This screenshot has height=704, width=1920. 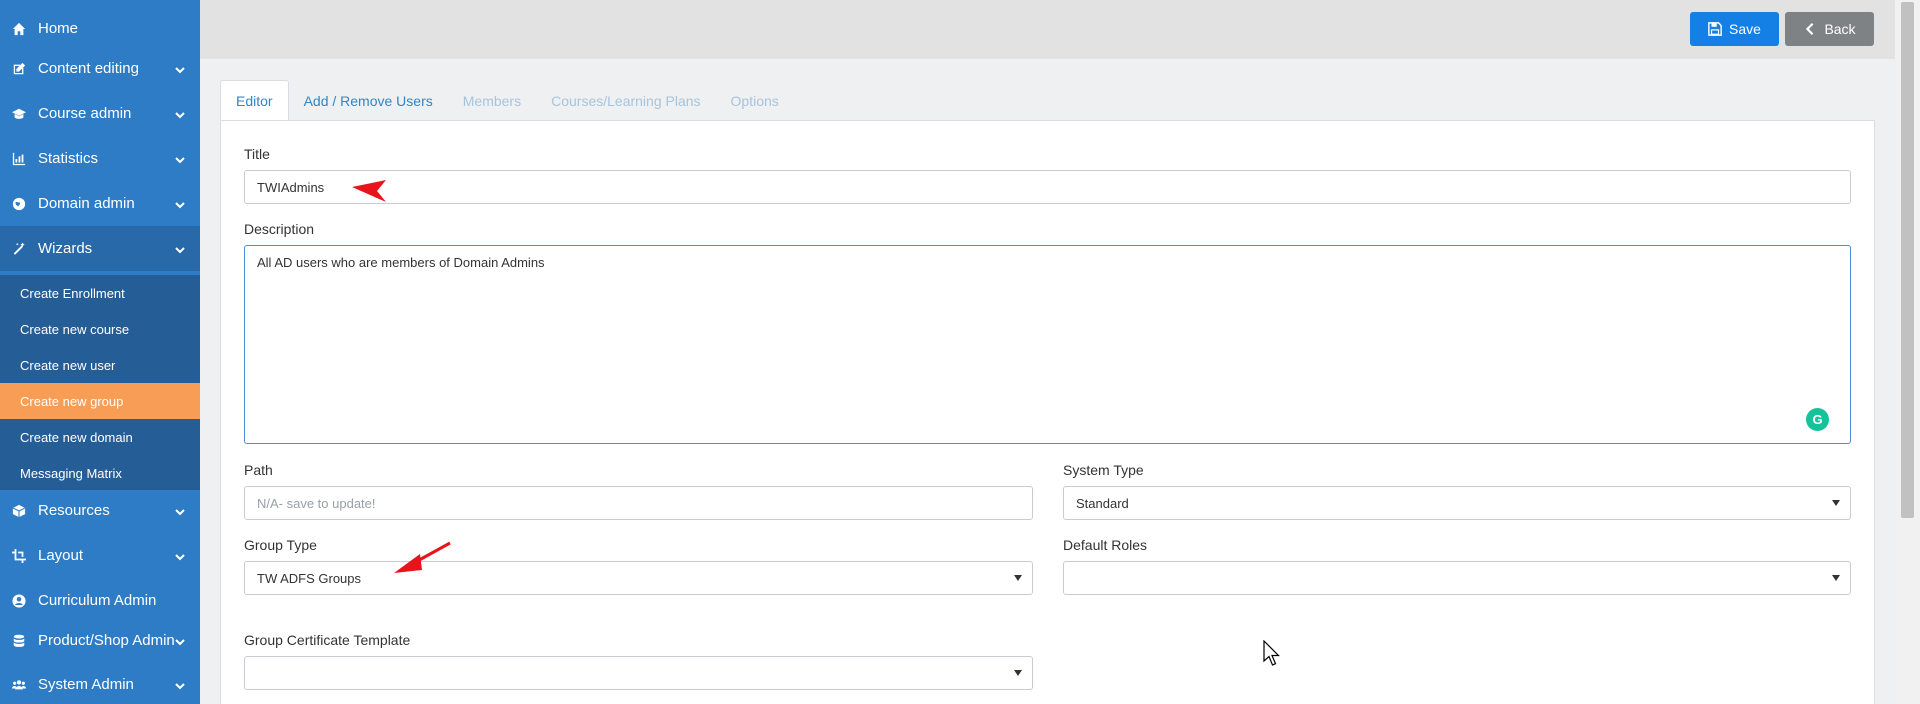 I want to click on crop-icon, so click(x=19, y=555).